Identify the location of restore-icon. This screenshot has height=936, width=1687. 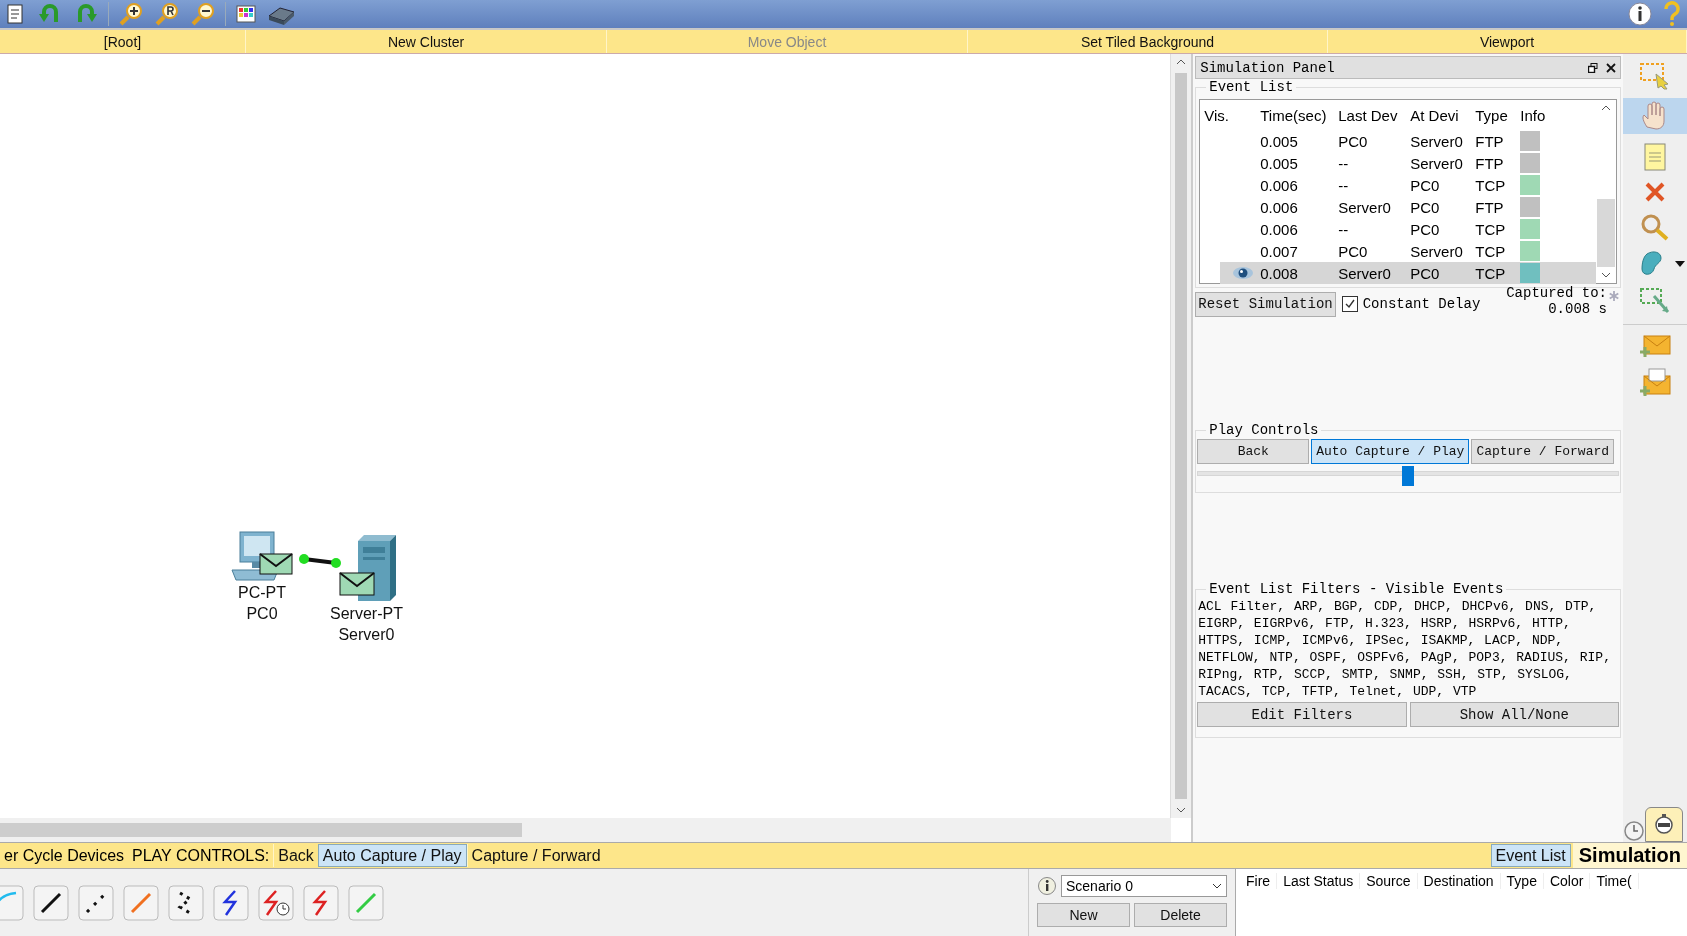
(1593, 67).